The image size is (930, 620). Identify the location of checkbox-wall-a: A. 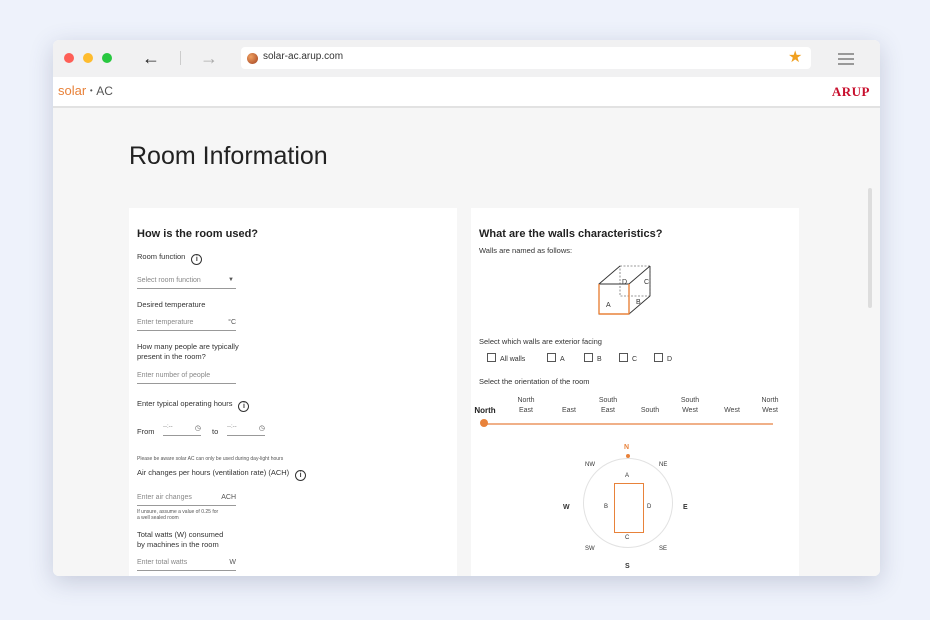
(556, 358).